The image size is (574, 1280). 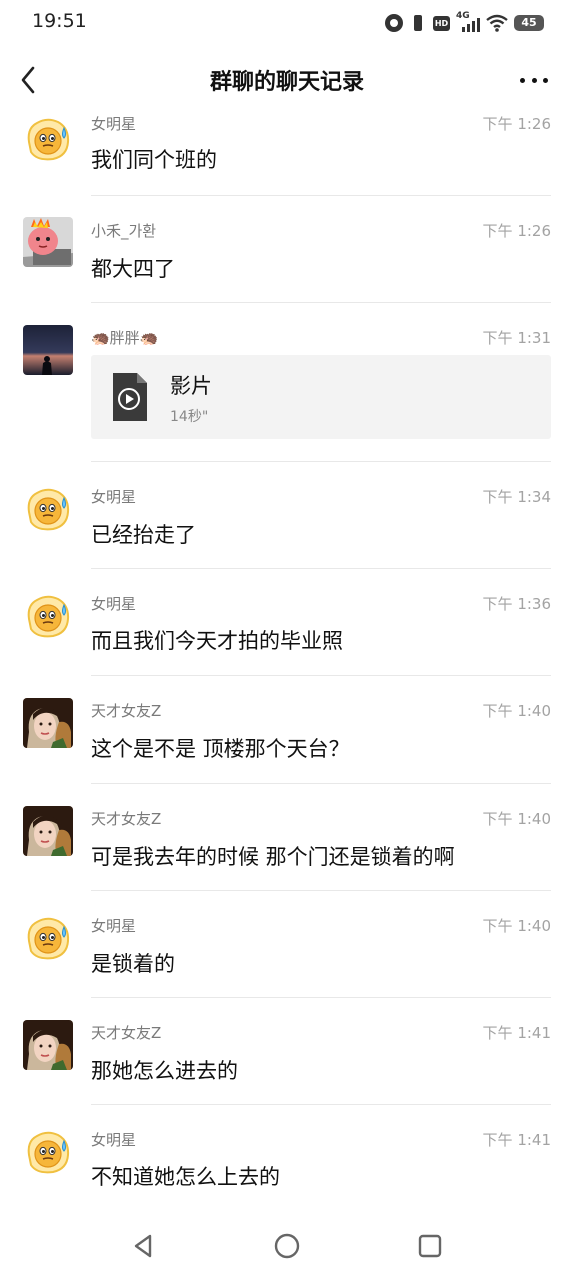 I want to click on message-item: 天才女友Z 下午 1:40 这个是不是 顶楼那个天台？, so click(x=287, y=730).